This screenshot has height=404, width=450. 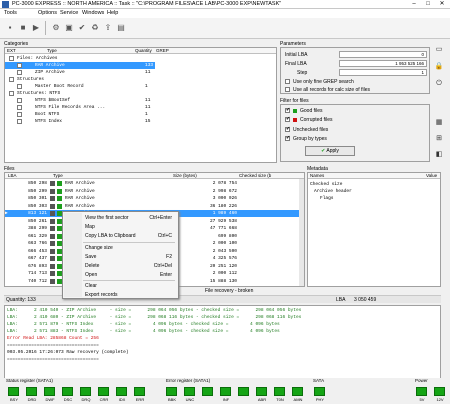 What do you see at coordinates (5, 4) in the screenshot?
I see `app-icon` at bounding box center [5, 4].